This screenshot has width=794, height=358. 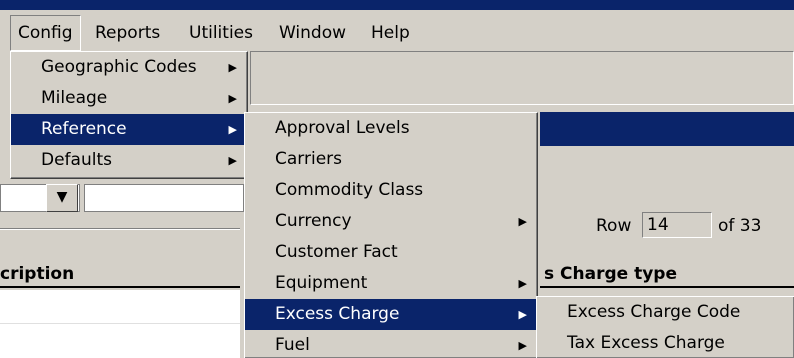 I want to click on filter-text-input, so click(x=164, y=198).